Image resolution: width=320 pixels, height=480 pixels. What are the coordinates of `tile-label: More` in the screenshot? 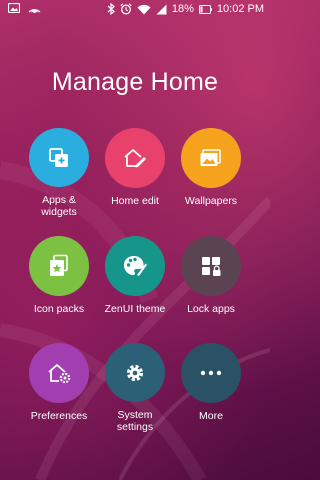 It's located at (211, 416).